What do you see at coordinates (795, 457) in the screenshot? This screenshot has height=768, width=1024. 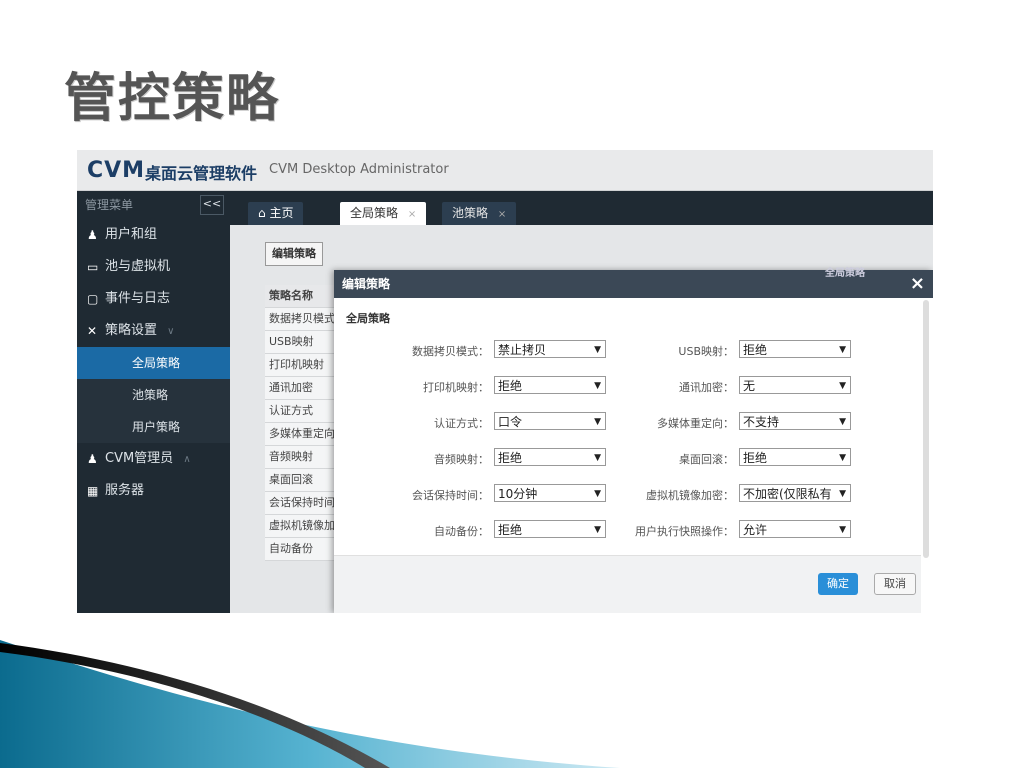 I see `desktop-rollback-select: 拒绝 ▼` at bounding box center [795, 457].